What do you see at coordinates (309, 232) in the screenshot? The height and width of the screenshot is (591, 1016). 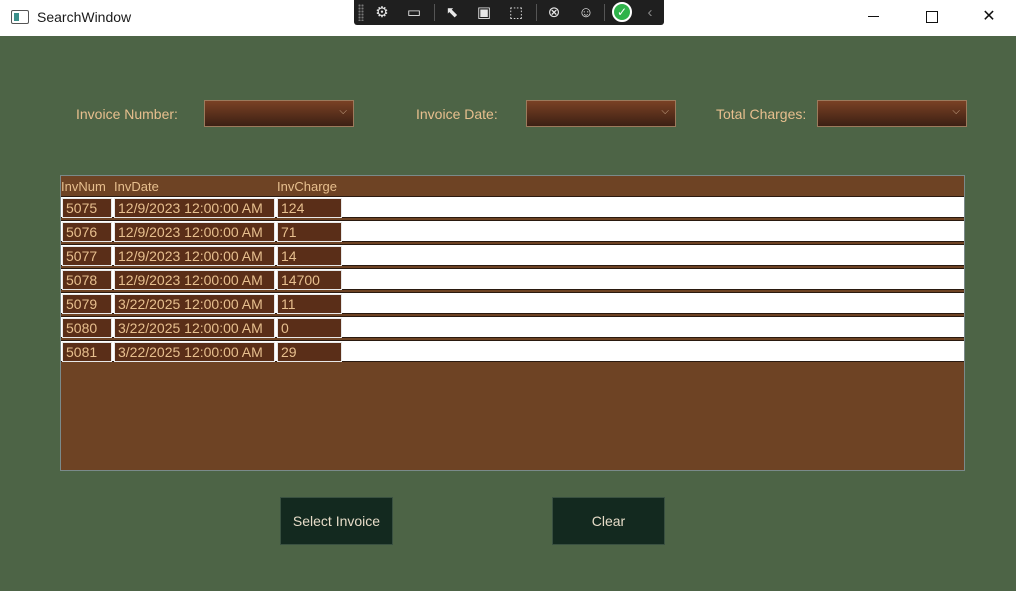 I see `cell-invcharge: 71` at bounding box center [309, 232].